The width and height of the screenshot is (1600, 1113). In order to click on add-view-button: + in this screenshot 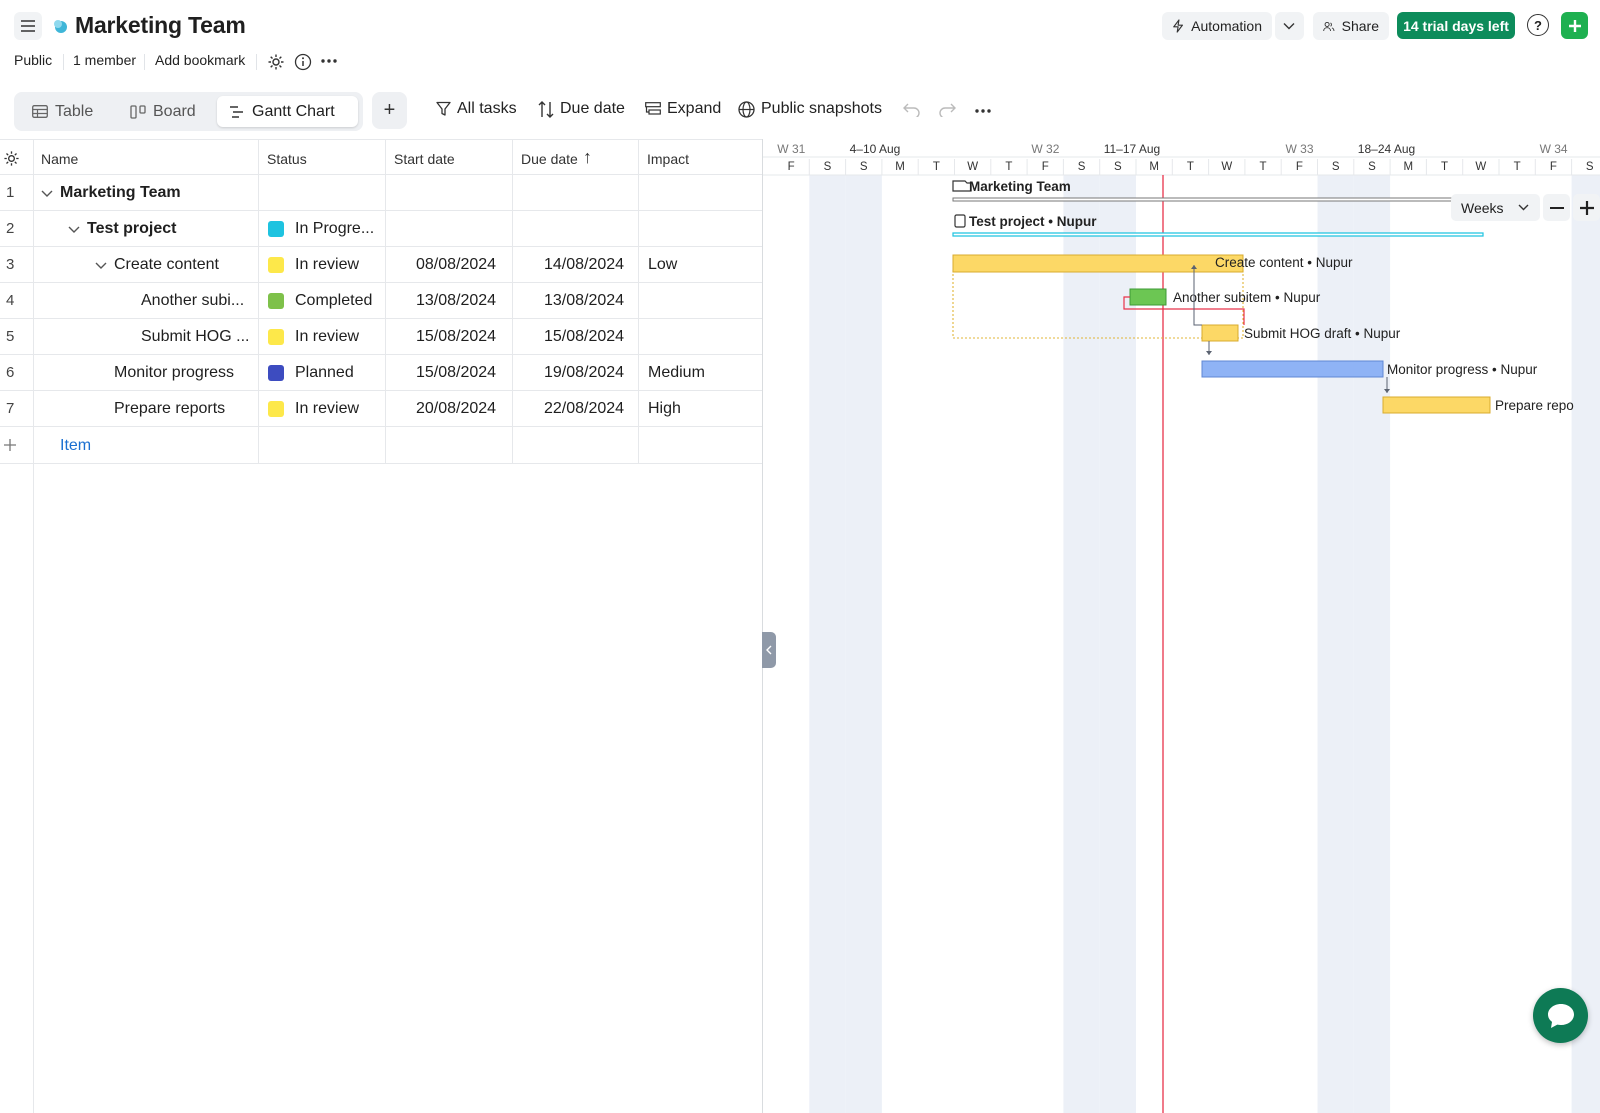, I will do `click(389, 110)`.